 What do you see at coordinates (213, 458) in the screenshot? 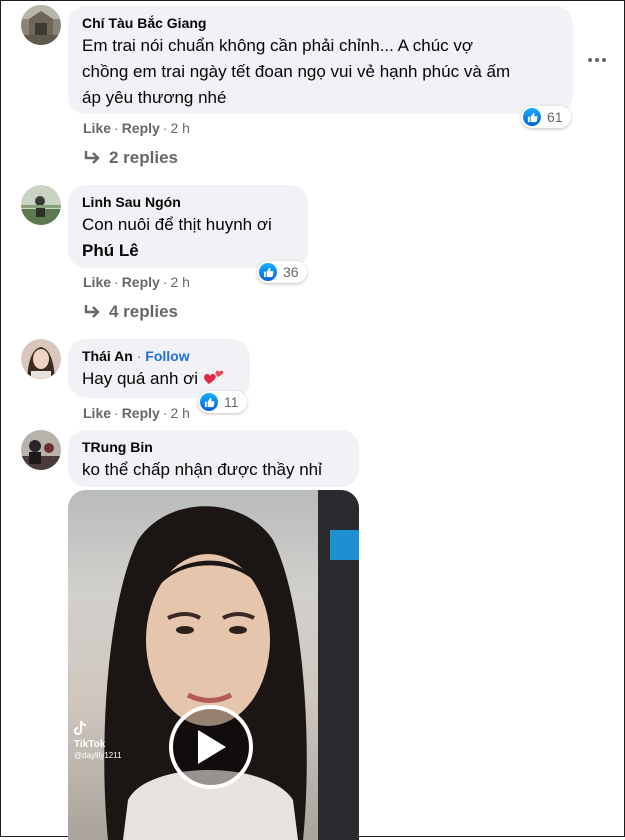
I see `comment-bubble: TRung Bin ko thể chấp nhận được thầy nhỉ` at bounding box center [213, 458].